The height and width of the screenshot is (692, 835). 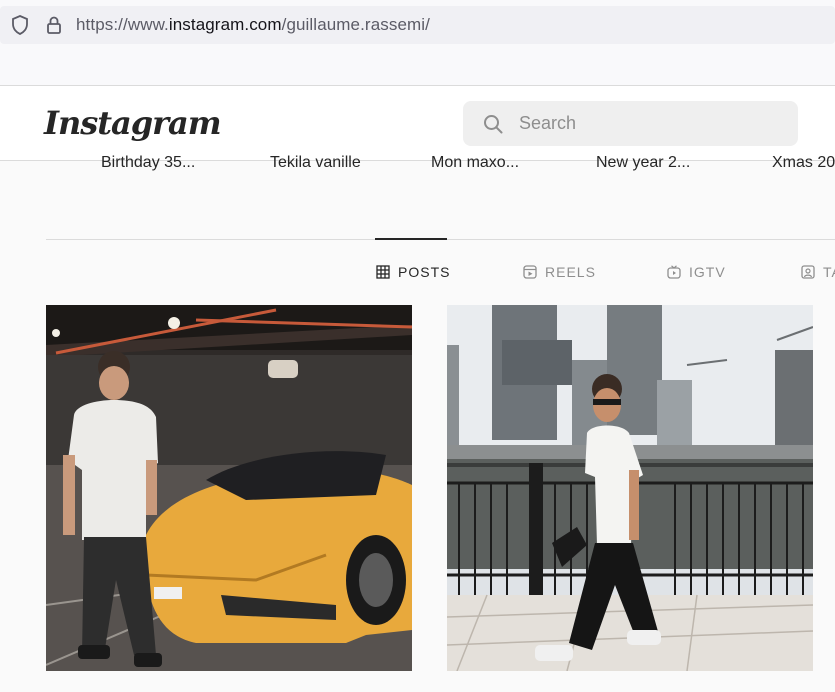 What do you see at coordinates (20, 25) in the screenshot?
I see `shield-icon` at bounding box center [20, 25].